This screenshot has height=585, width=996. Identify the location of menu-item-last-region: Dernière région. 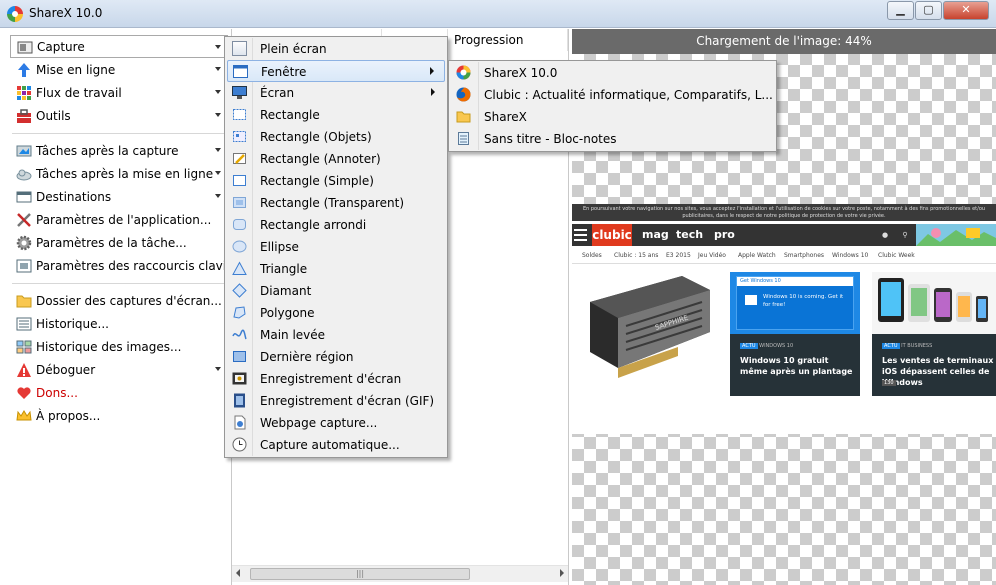
(336, 357).